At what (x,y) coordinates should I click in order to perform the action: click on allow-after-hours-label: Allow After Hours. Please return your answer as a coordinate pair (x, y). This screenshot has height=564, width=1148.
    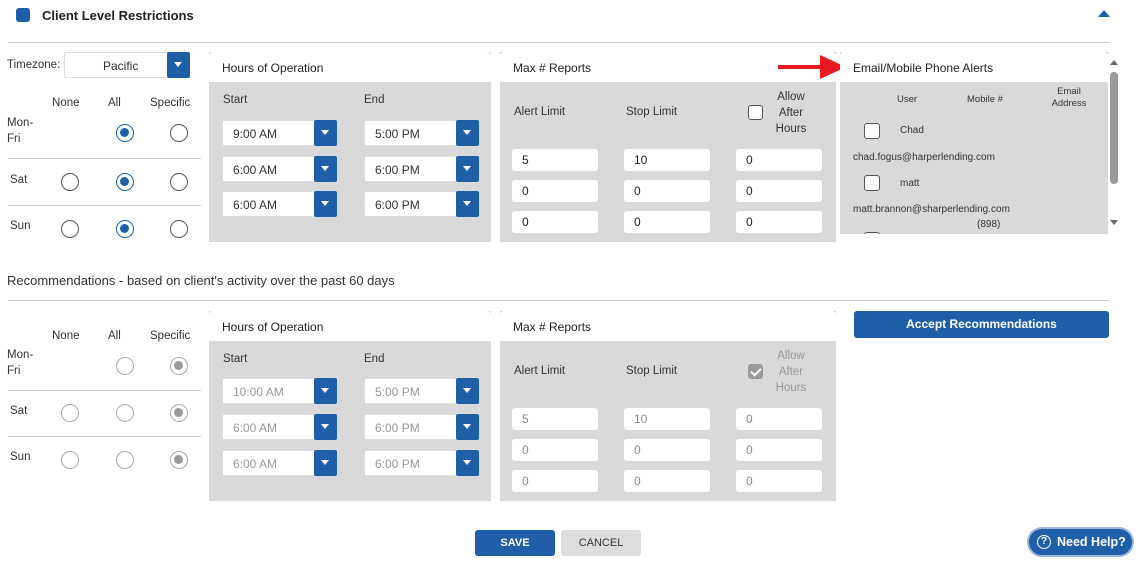
    Looking at the image, I should click on (791, 372).